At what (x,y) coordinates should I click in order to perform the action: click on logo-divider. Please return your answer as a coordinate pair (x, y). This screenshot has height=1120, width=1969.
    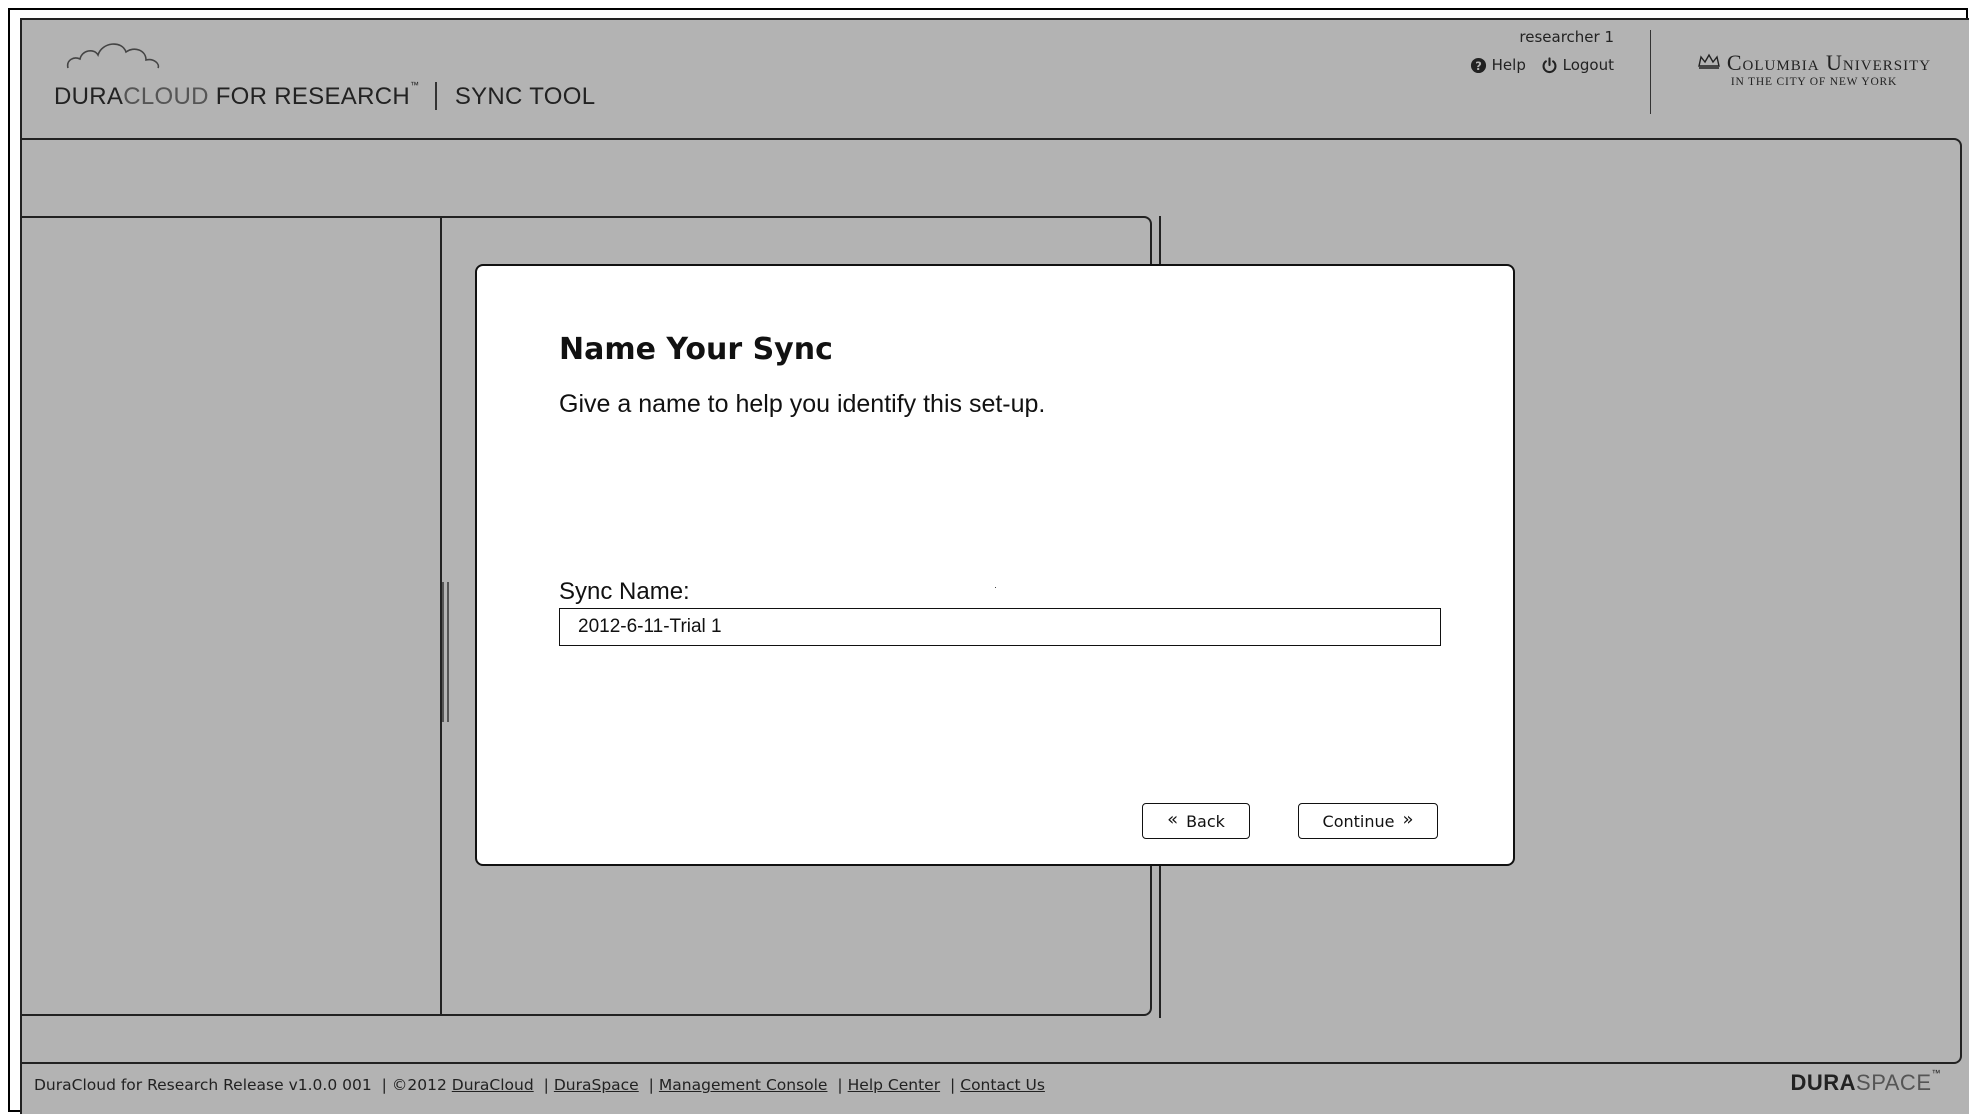
    Looking at the image, I should click on (436, 96).